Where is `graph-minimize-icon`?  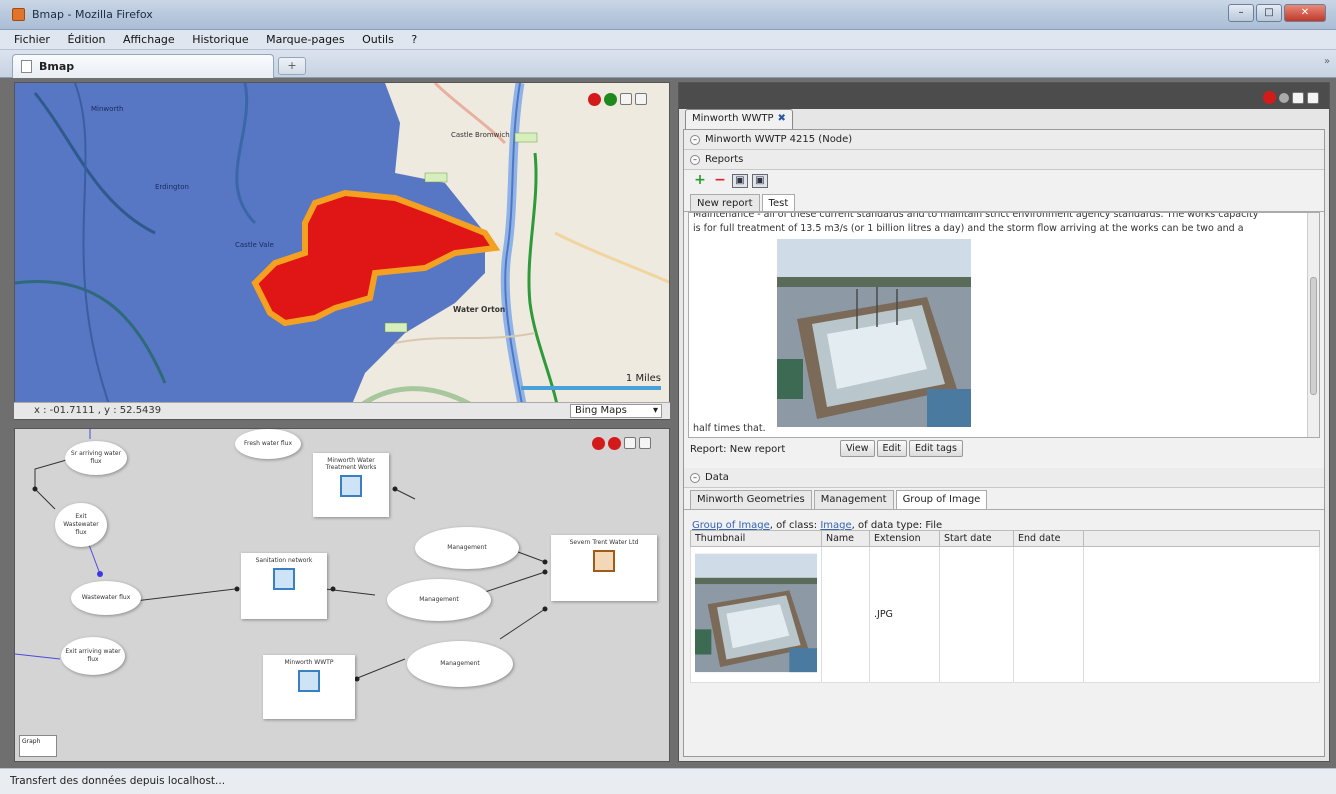
graph-minimize-icon is located at coordinates (630, 443).